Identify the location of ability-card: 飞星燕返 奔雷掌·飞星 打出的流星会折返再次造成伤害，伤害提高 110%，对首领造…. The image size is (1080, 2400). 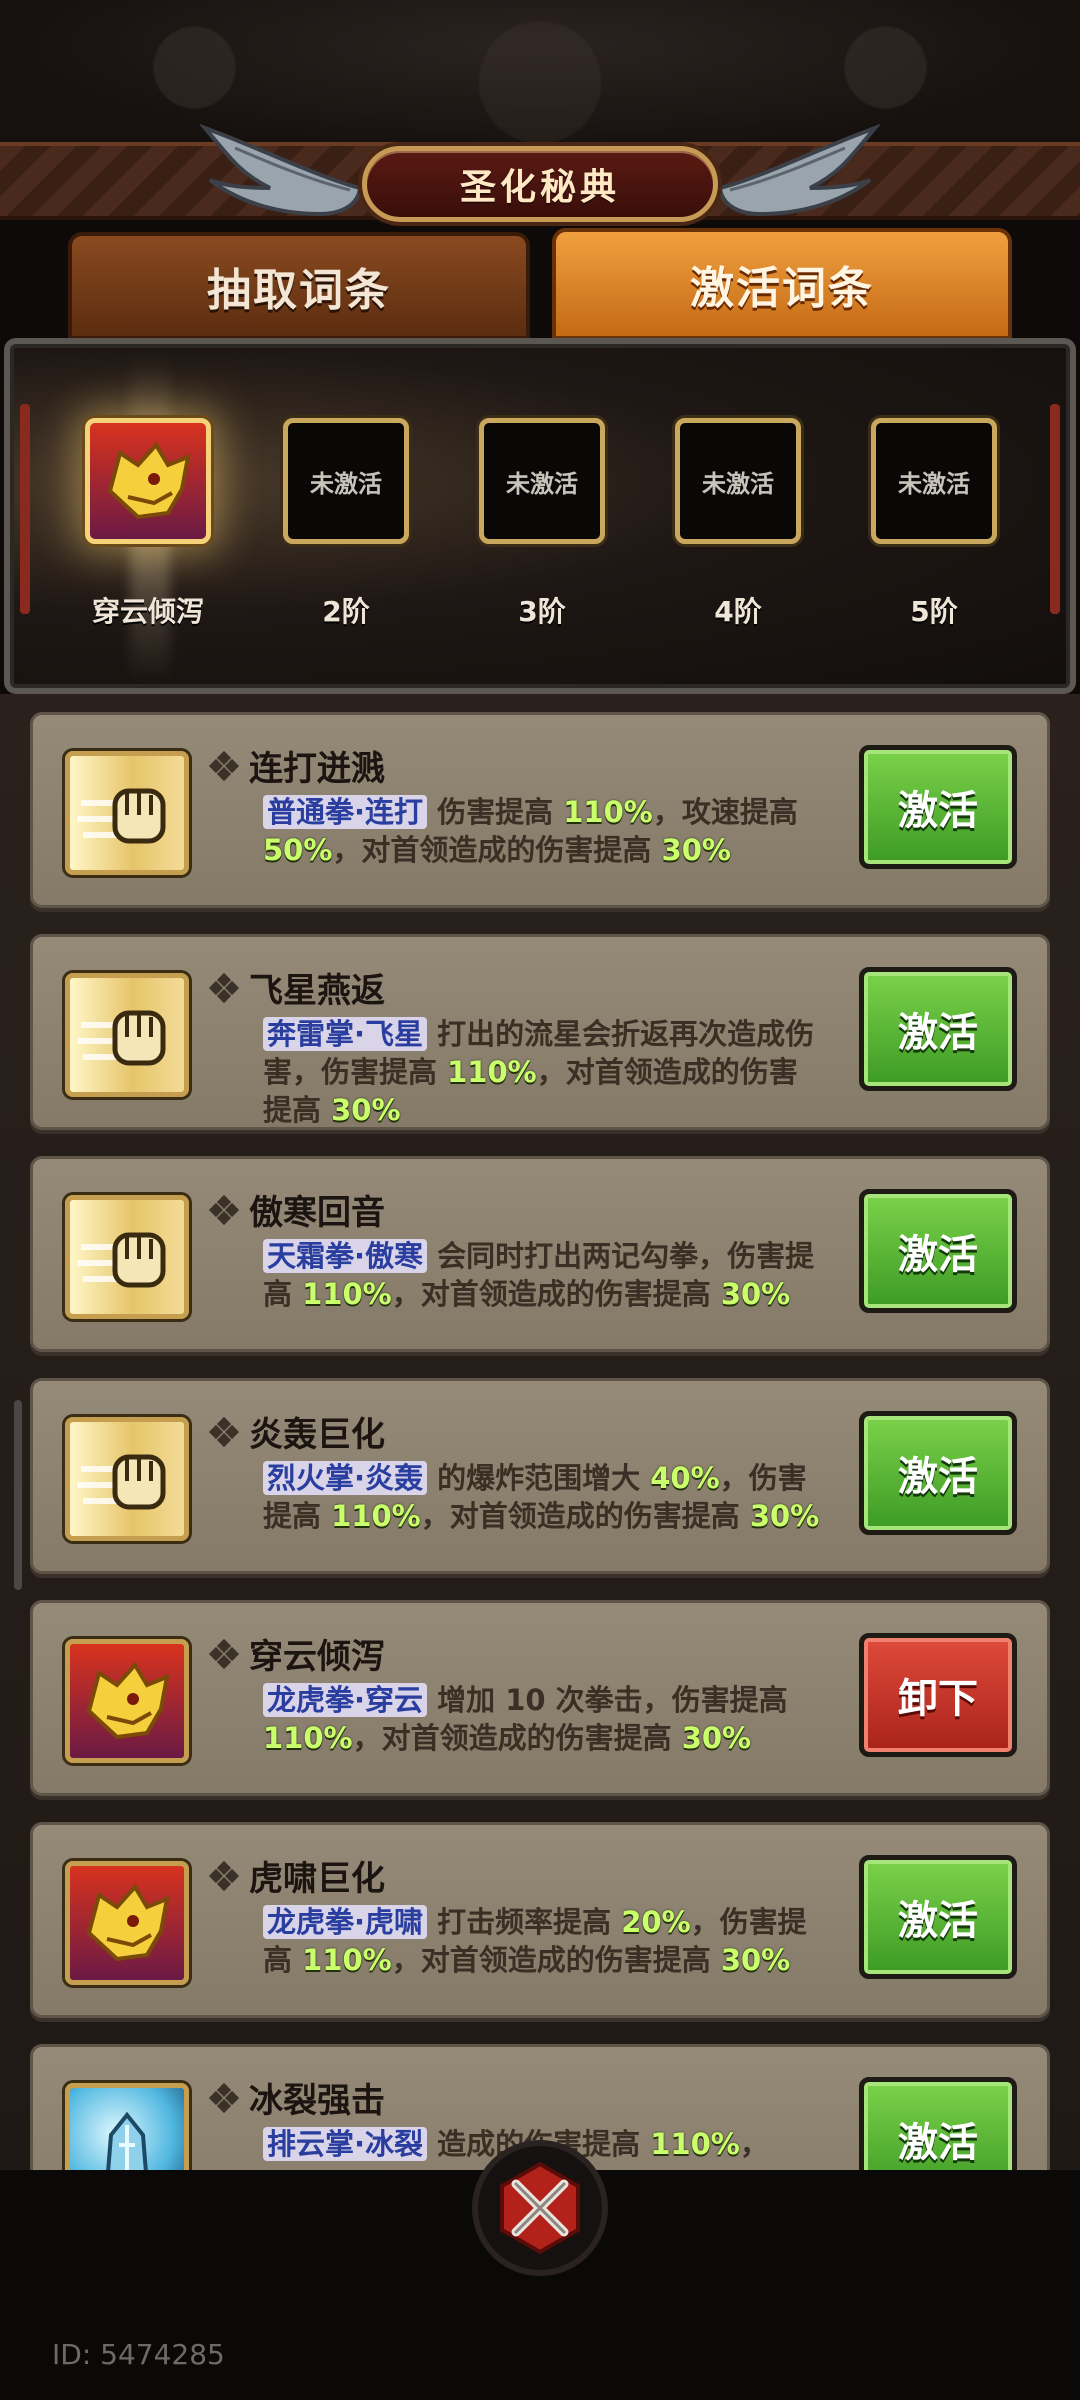
(540, 1032).